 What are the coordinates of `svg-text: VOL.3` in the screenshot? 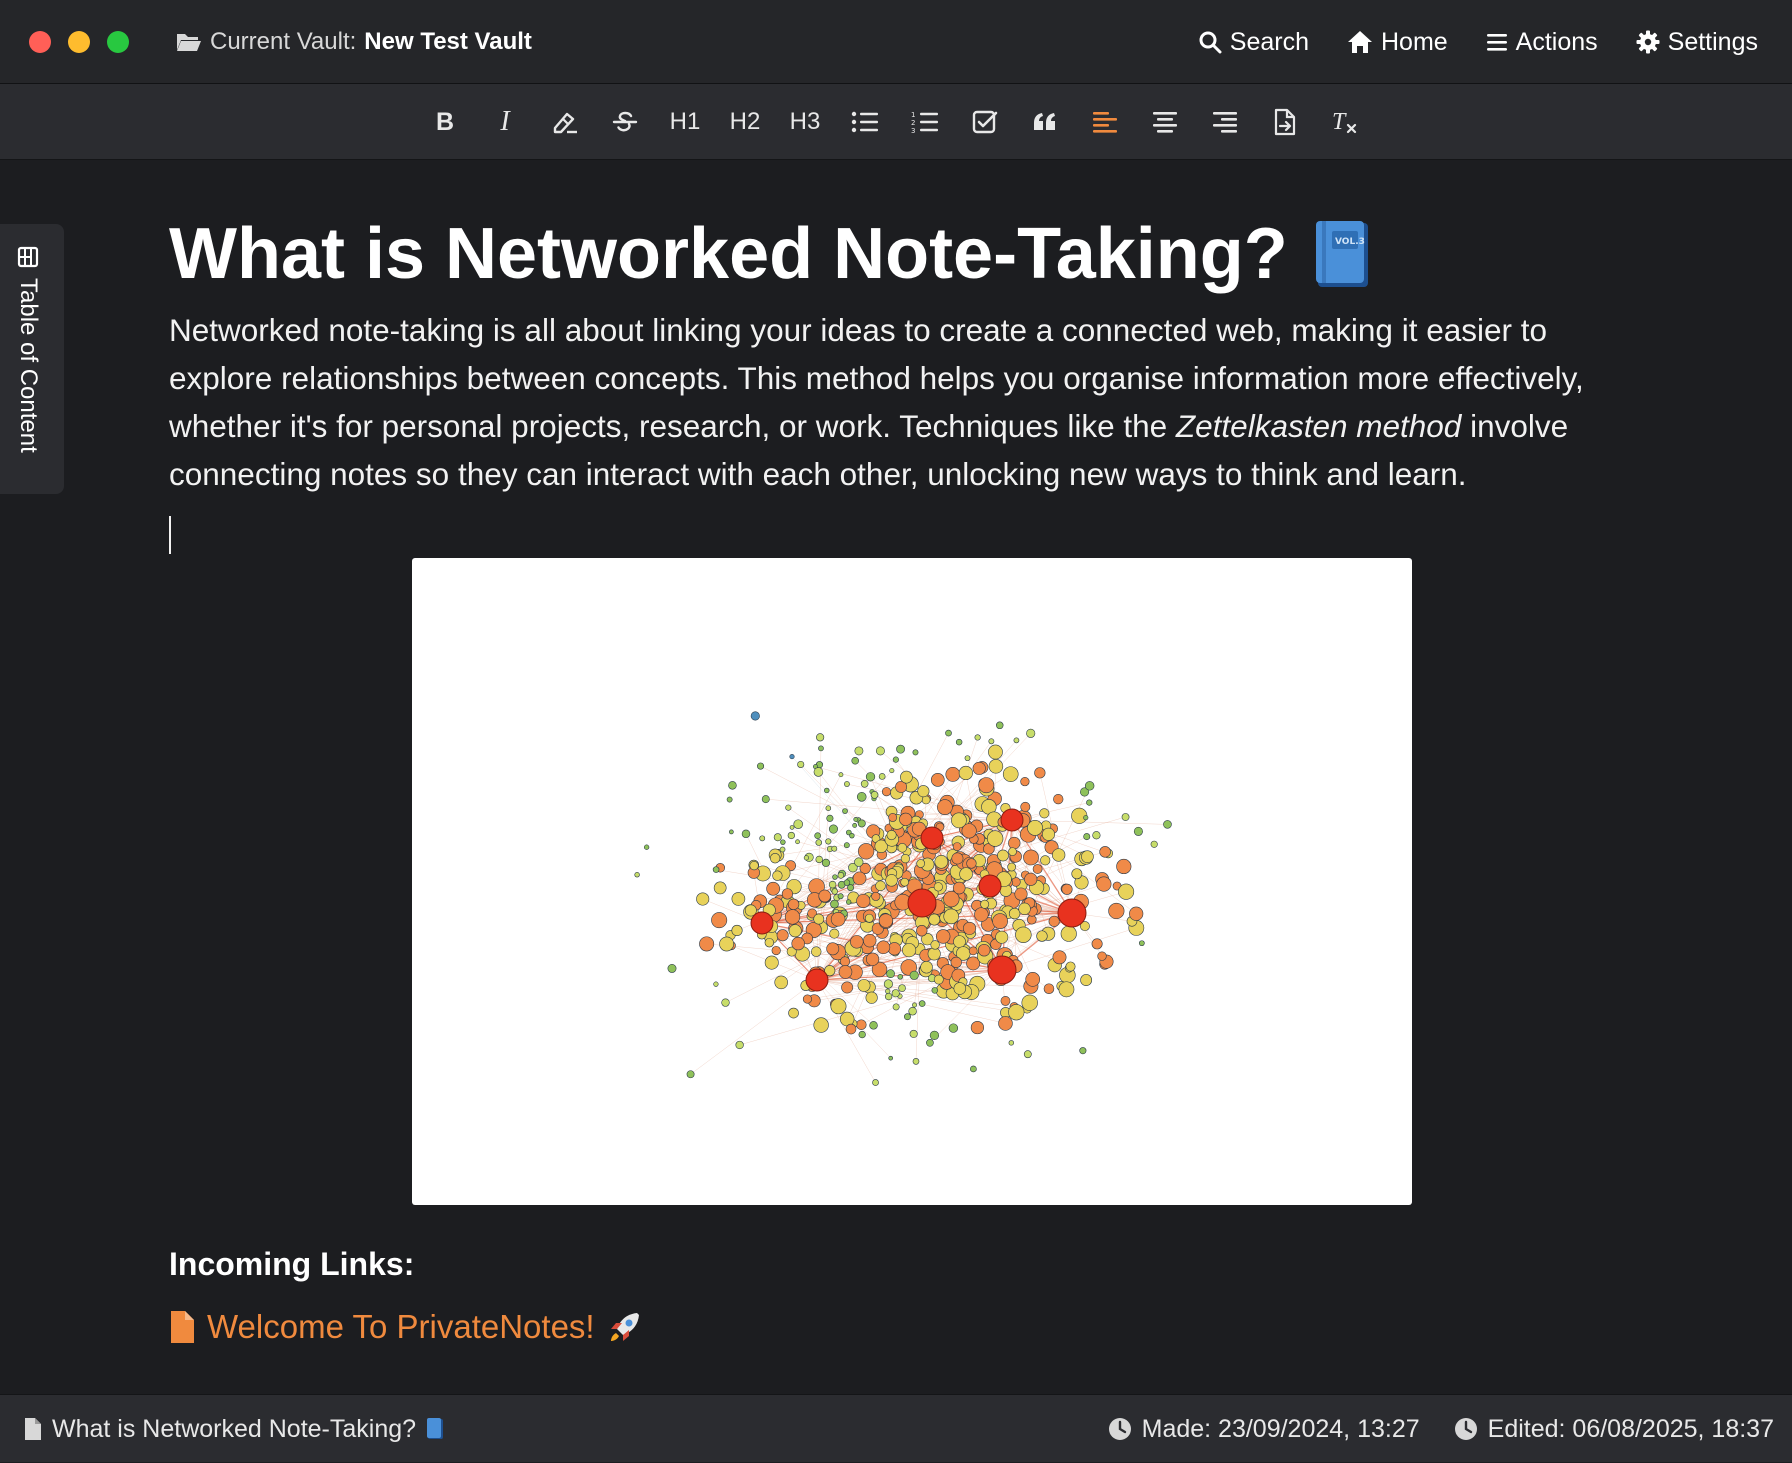 It's located at (1350, 242).